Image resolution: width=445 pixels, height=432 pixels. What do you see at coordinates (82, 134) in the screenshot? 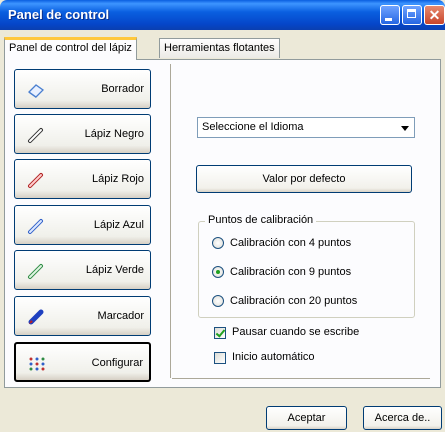
I see `black-pen-button: Lápiz Negro` at bounding box center [82, 134].